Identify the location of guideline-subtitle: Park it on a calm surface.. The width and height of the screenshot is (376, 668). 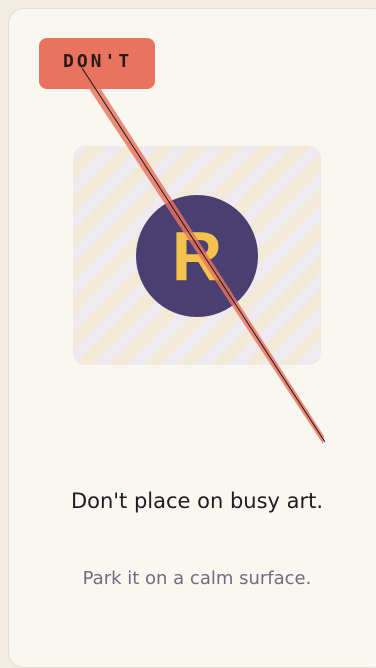
(197, 578).